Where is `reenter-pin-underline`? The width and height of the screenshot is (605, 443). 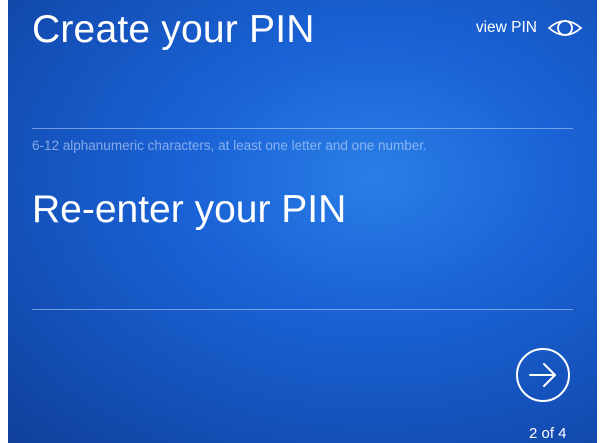
reenter-pin-underline is located at coordinates (302, 309).